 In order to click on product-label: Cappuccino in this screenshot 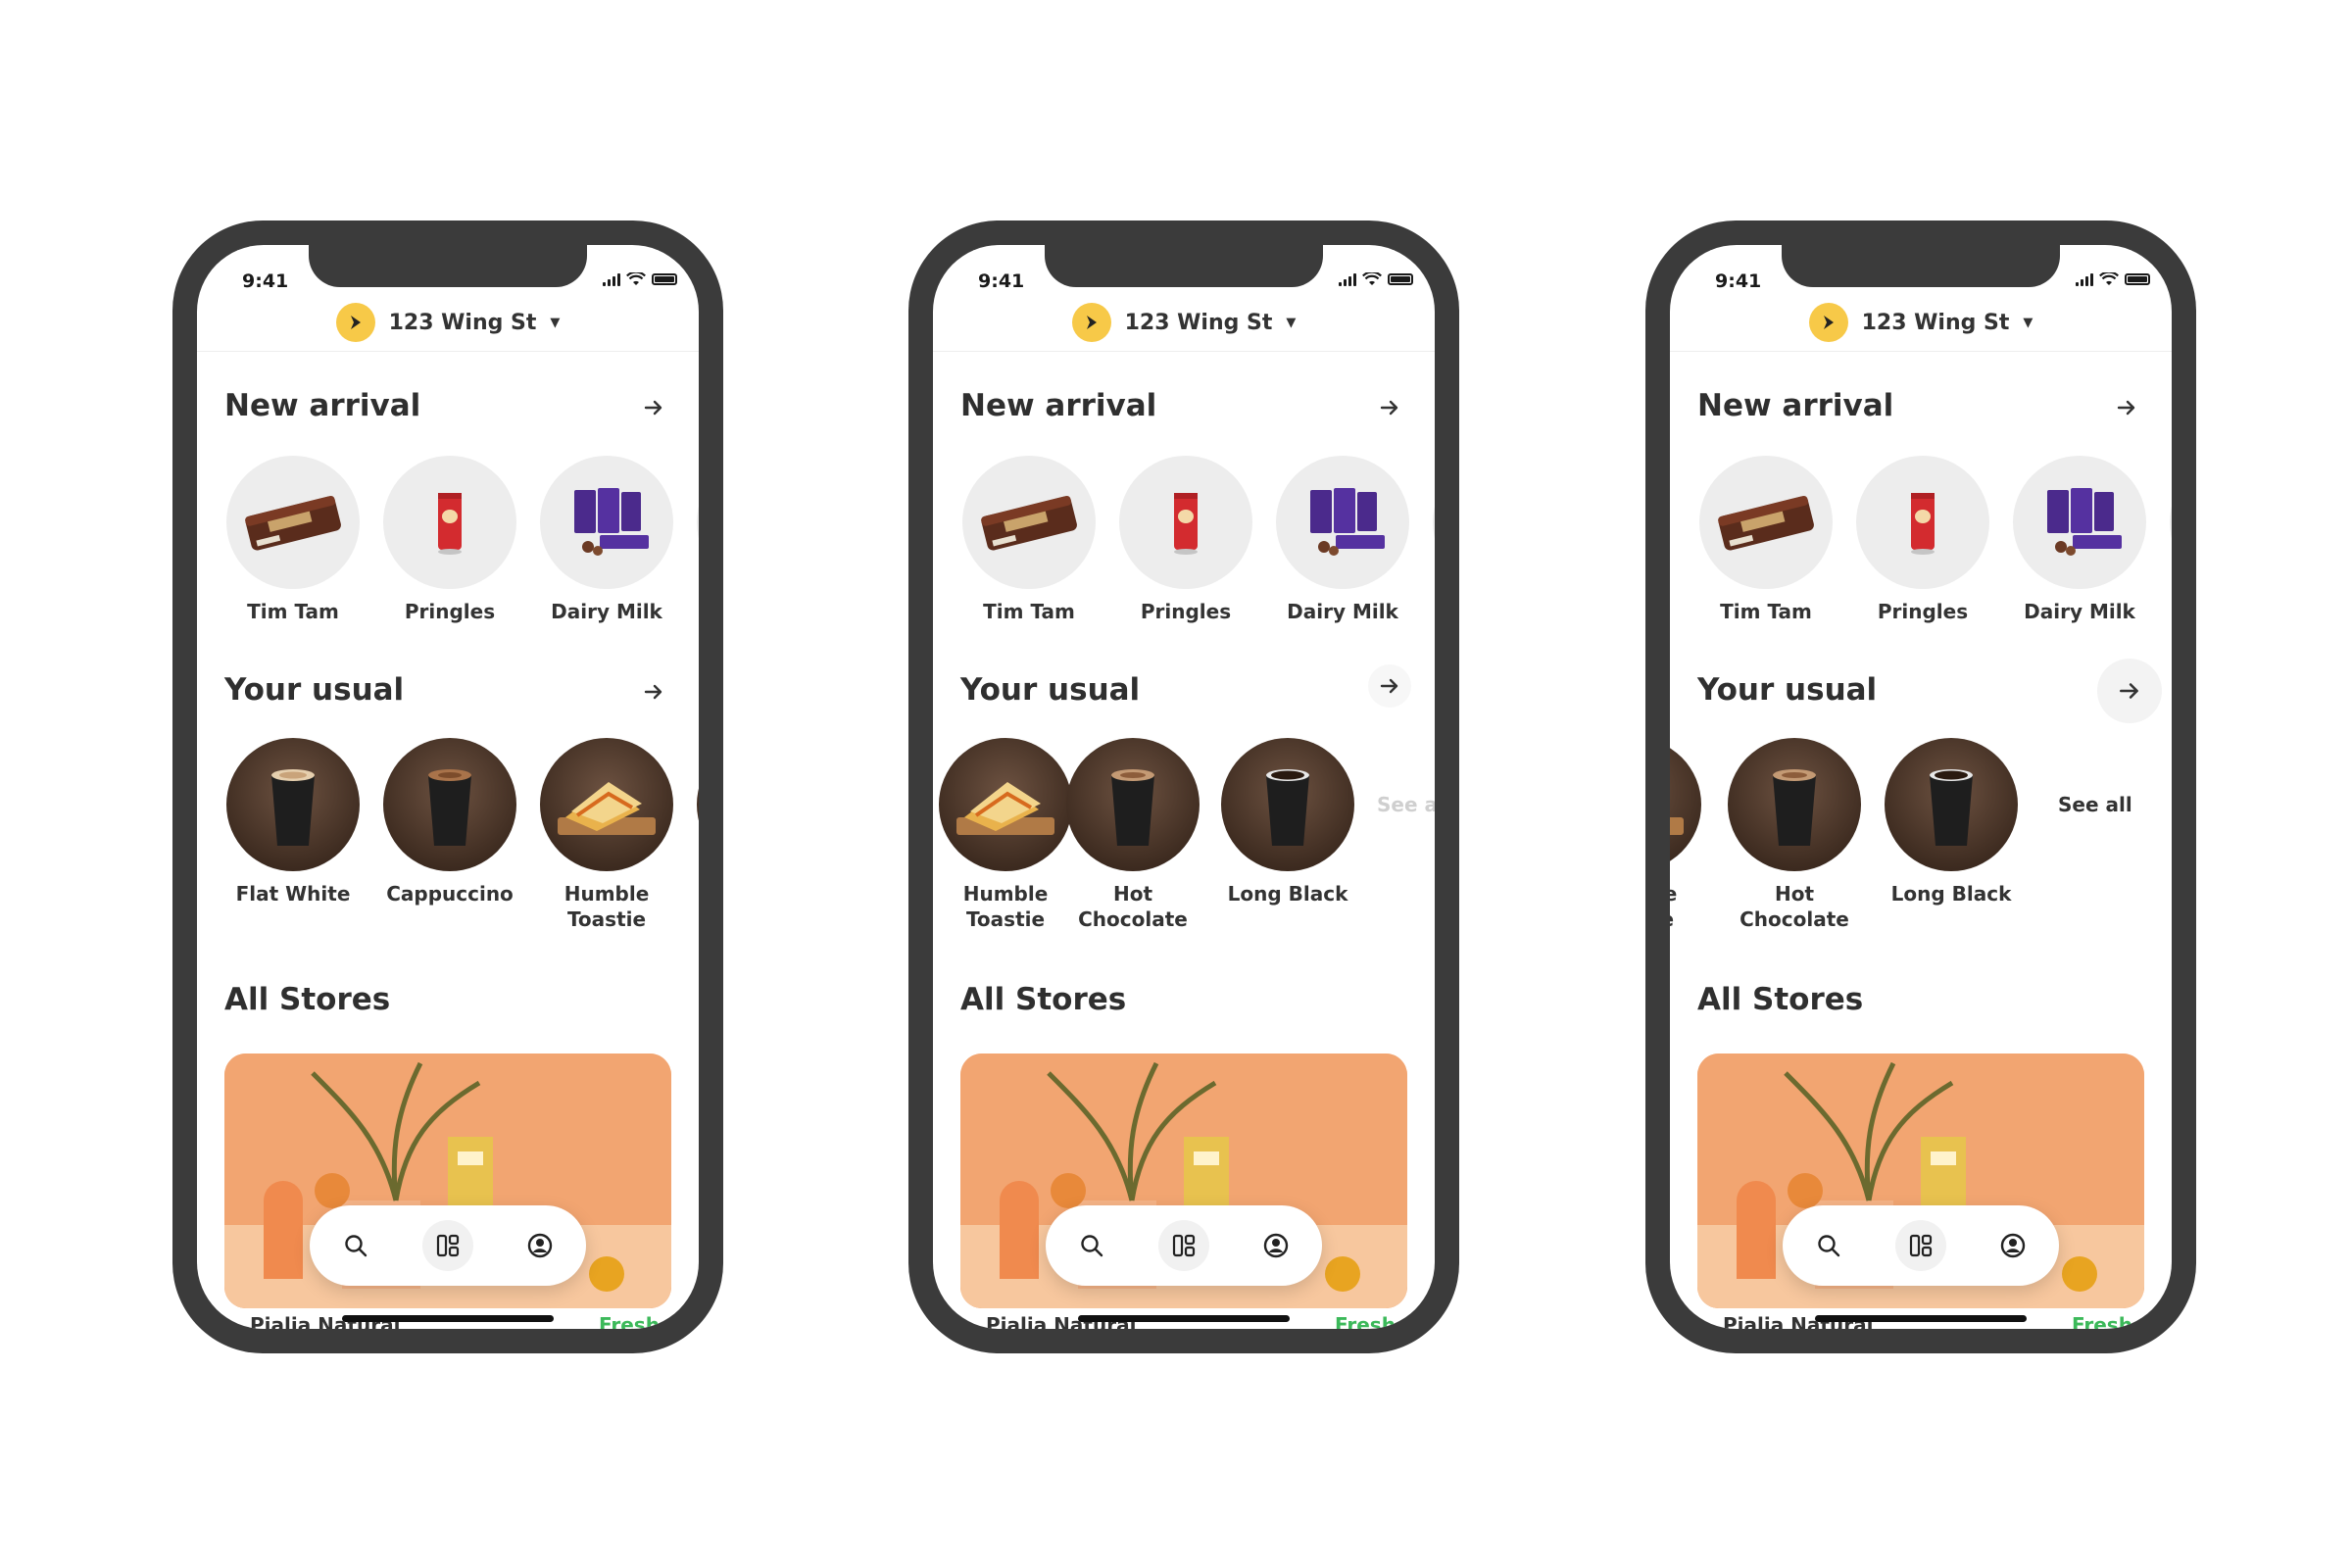, I will do `click(450, 894)`.